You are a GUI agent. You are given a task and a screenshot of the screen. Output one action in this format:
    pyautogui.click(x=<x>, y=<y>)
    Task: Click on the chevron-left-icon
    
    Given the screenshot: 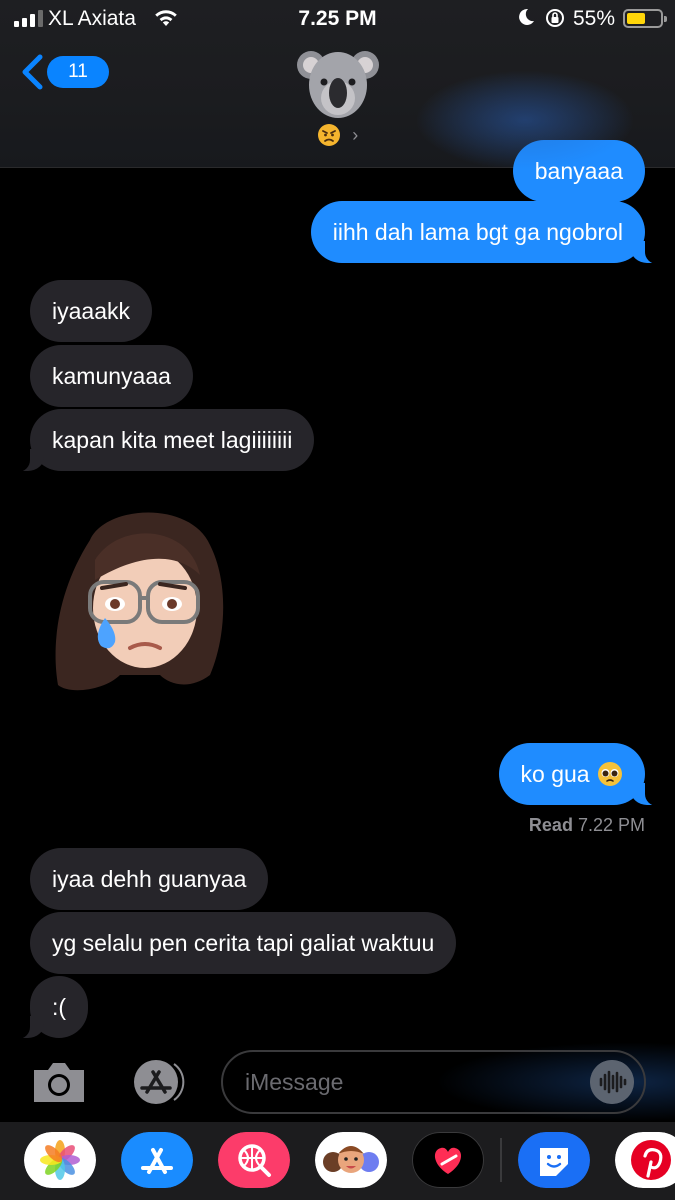 What is the action you would take?
    pyautogui.click(x=32, y=72)
    